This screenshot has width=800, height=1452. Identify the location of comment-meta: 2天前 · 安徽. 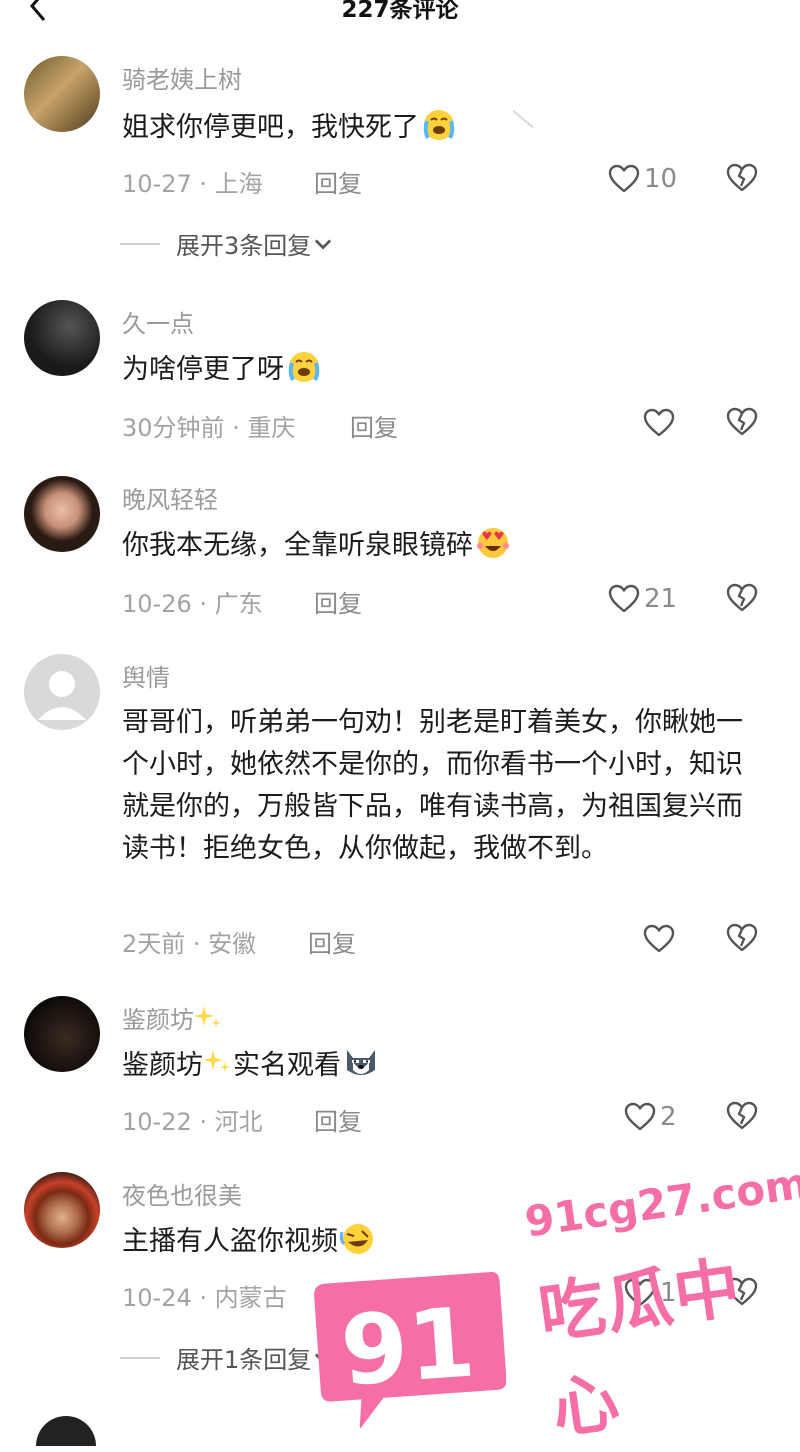
(189, 944).